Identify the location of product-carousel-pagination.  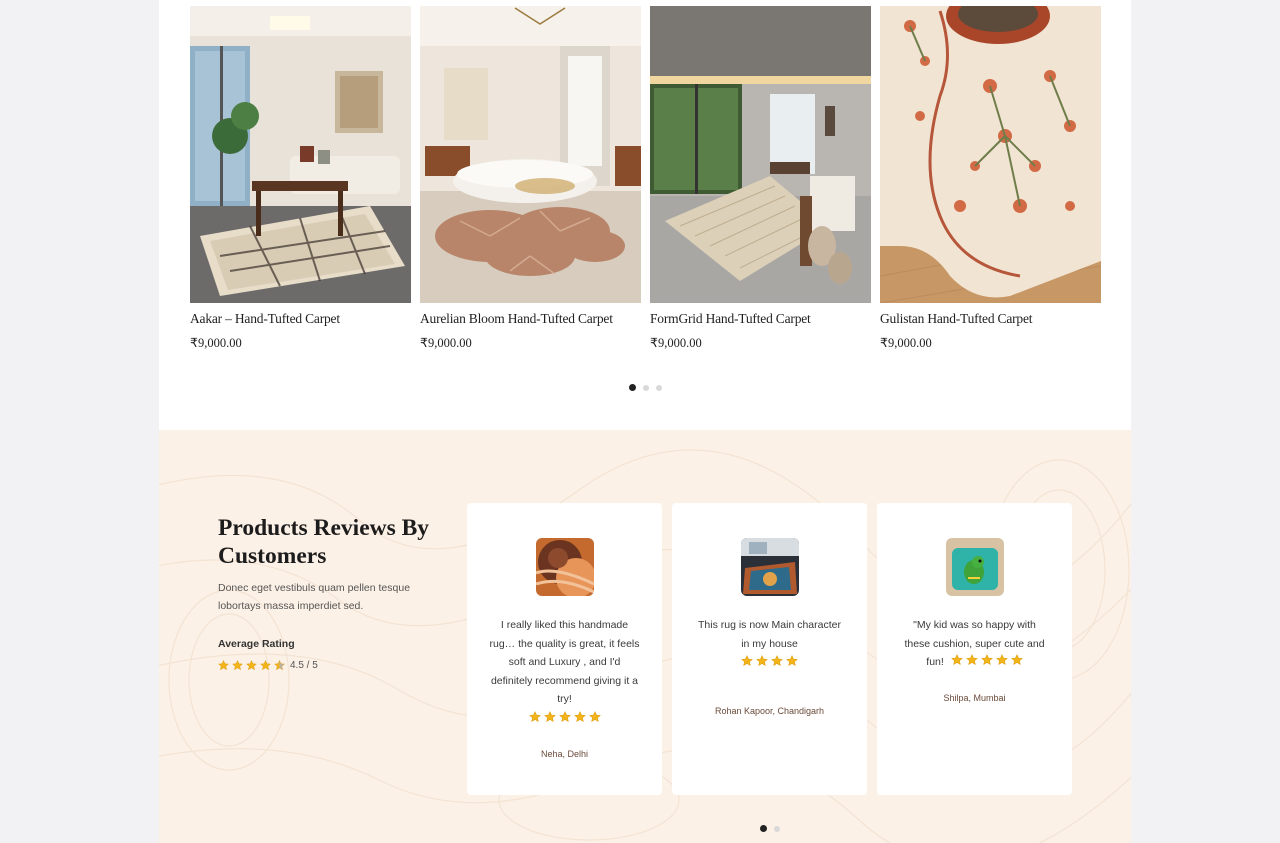
(645, 387).